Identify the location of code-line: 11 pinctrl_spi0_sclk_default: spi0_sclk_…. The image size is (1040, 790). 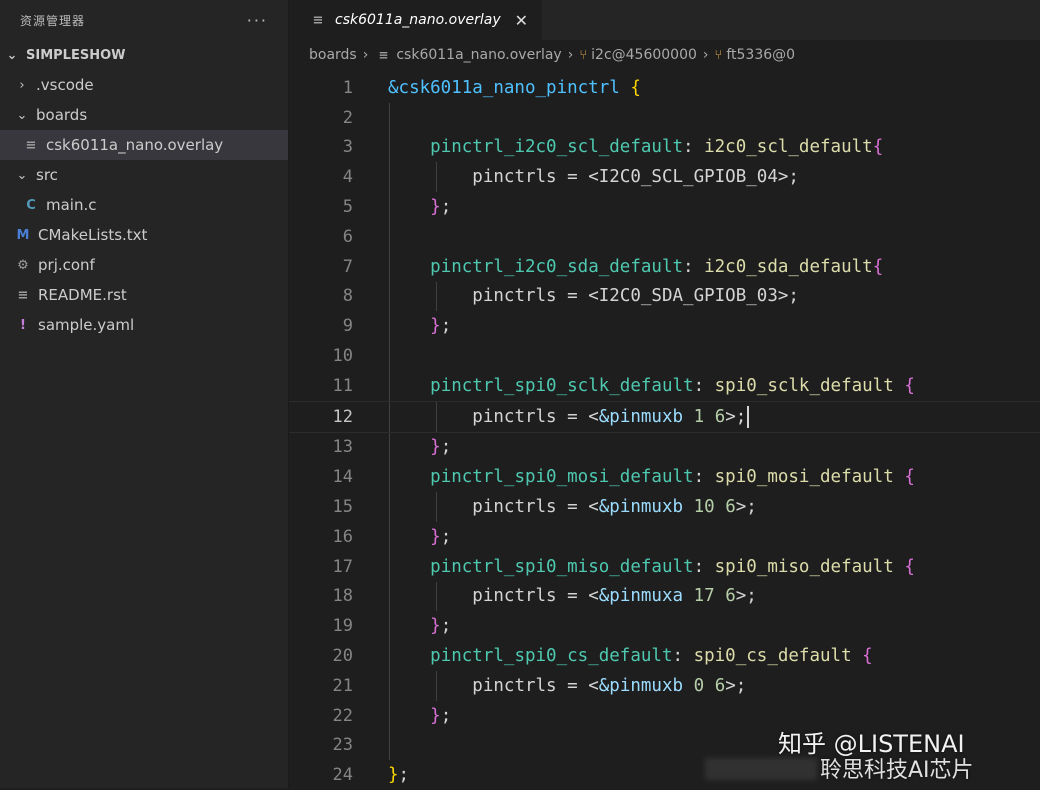
(664, 385).